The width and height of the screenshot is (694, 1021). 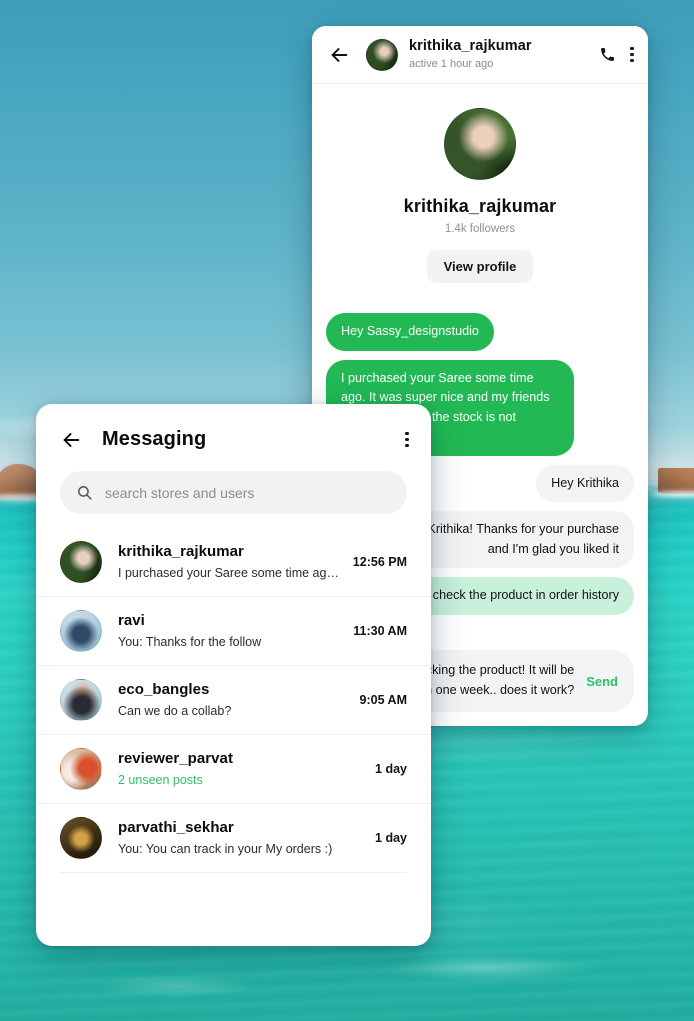 I want to click on chat-header-avatar, so click(x=382, y=54).